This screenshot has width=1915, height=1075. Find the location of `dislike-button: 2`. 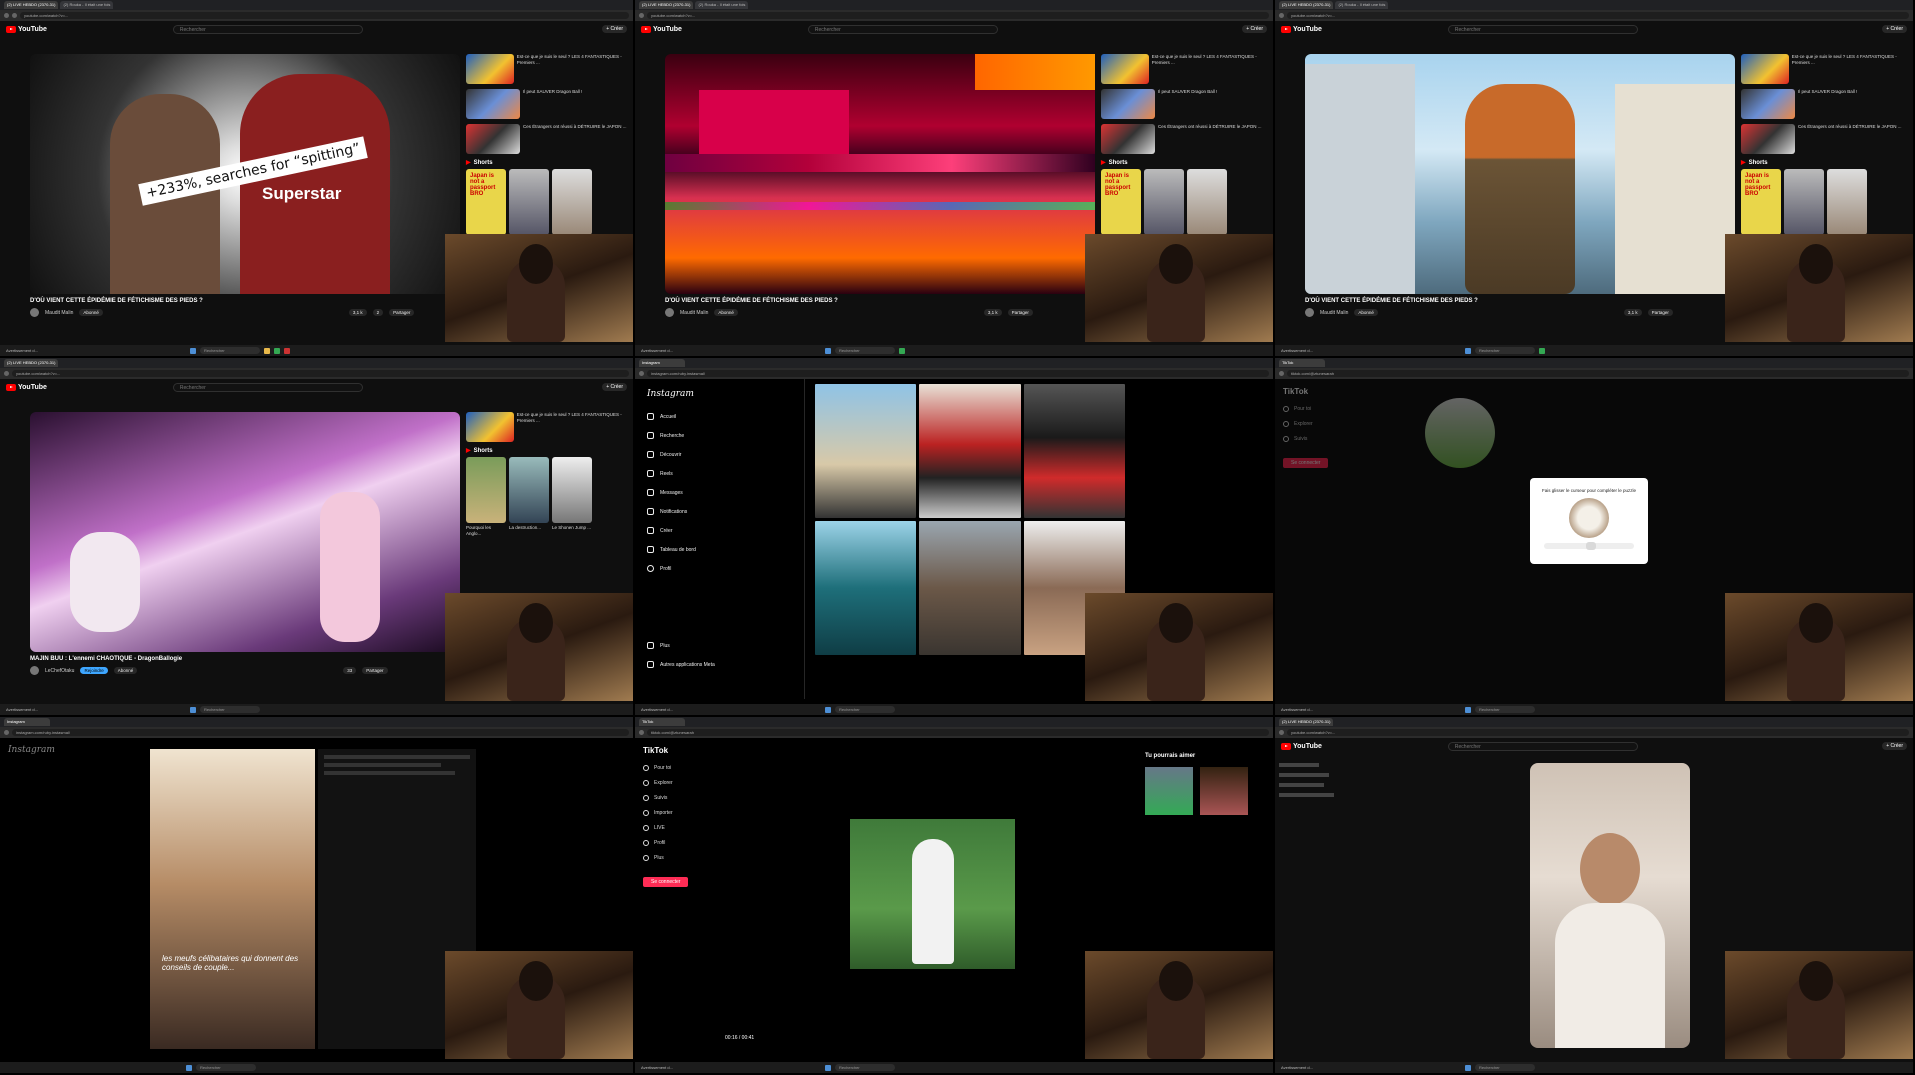

dislike-button: 2 is located at coordinates (378, 312).